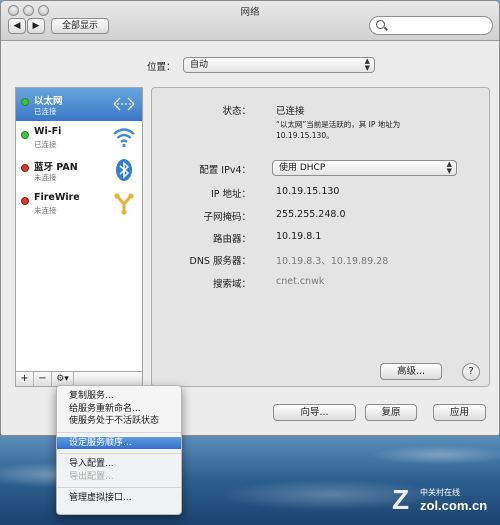  What do you see at coordinates (332, 260) in the screenshot?
I see `dns-server-value: 10.19.8.3、10.19.89.28` at bounding box center [332, 260].